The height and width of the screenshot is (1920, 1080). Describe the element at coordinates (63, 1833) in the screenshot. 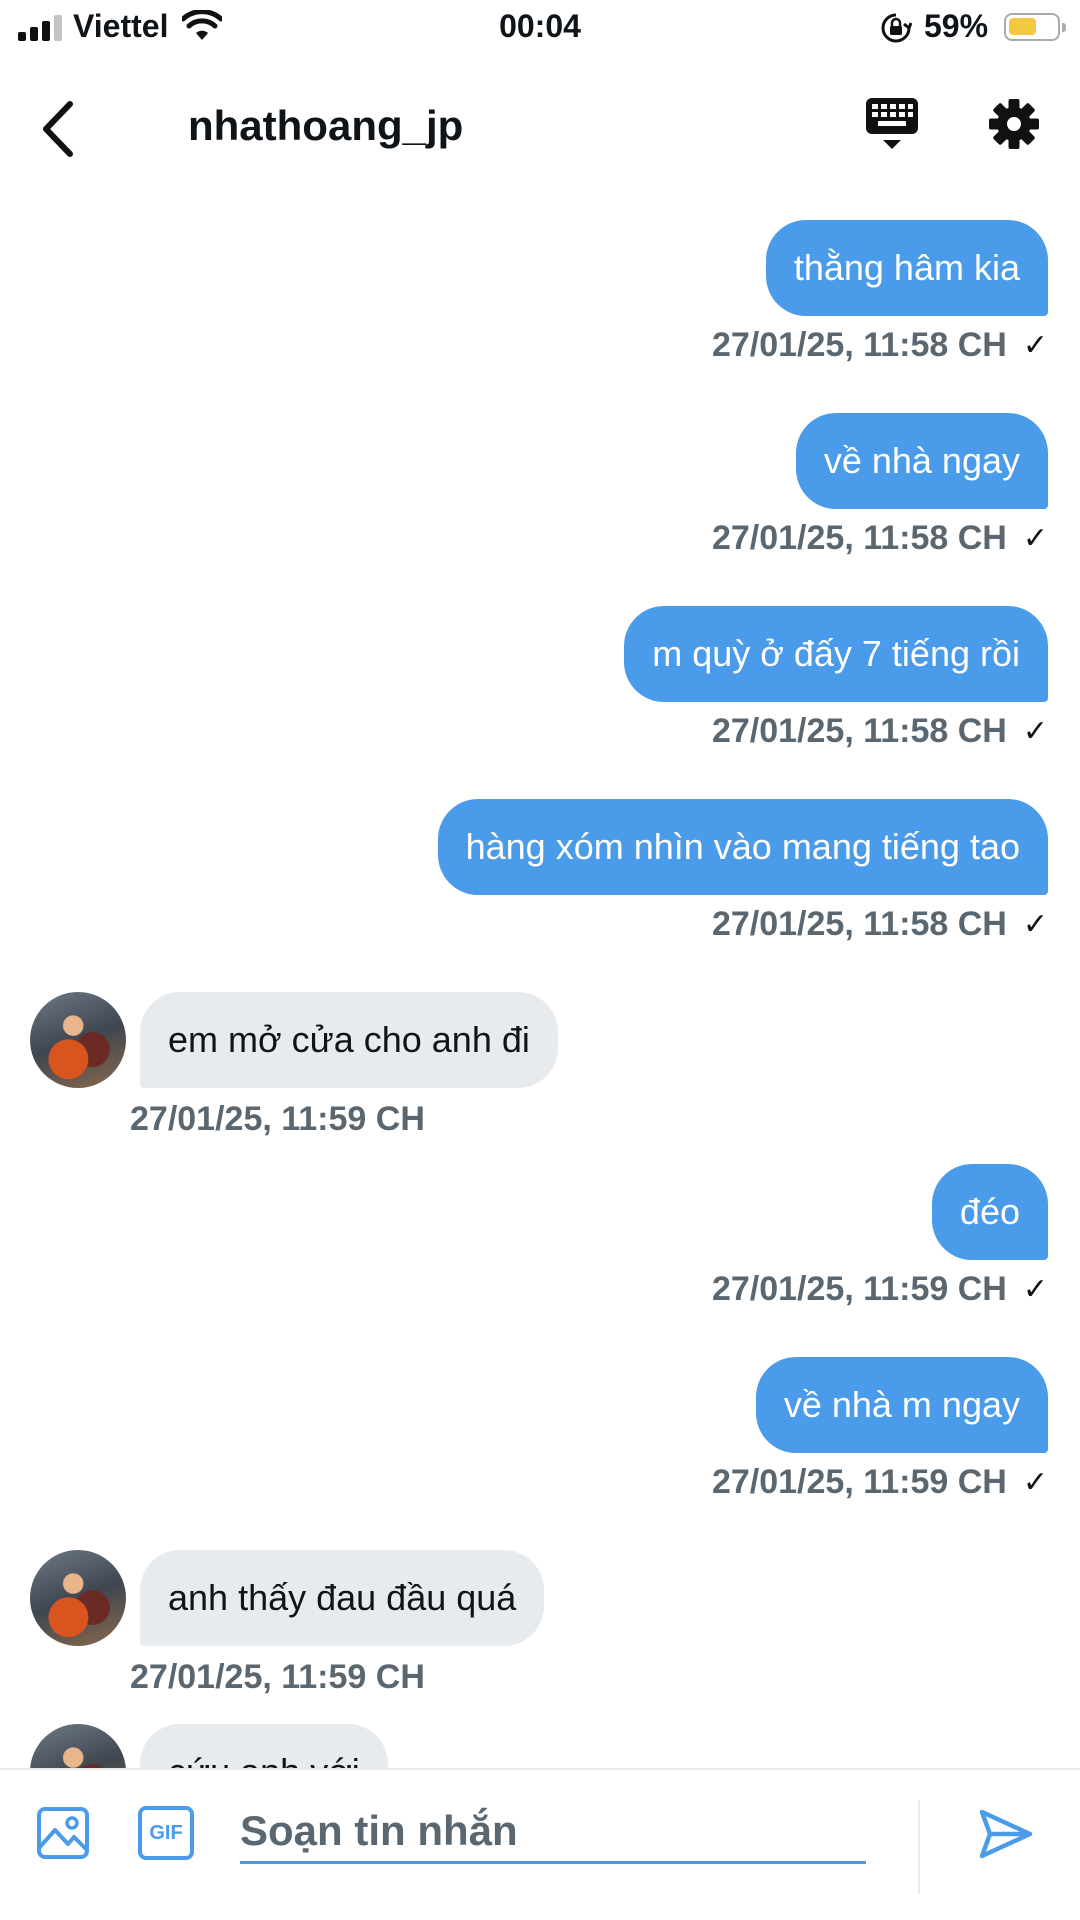

I see `image-icon` at that location.